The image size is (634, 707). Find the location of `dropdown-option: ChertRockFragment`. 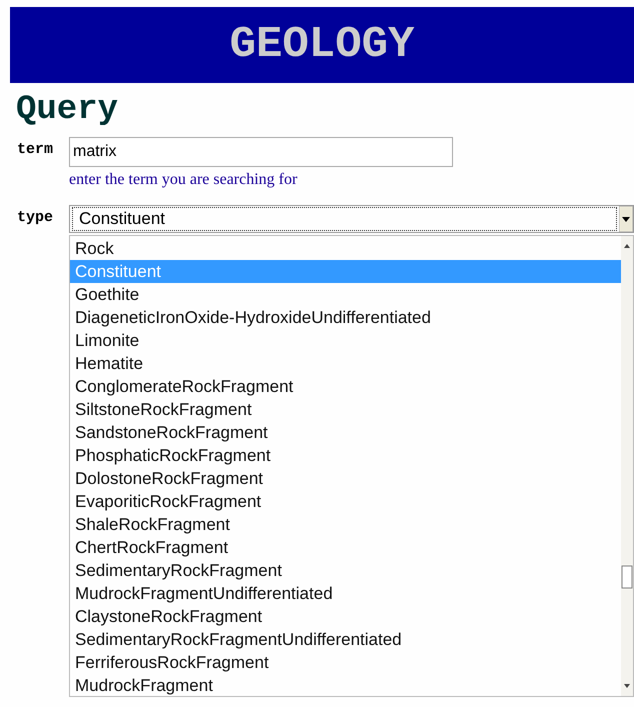

dropdown-option: ChertRockFragment is located at coordinates (345, 547).